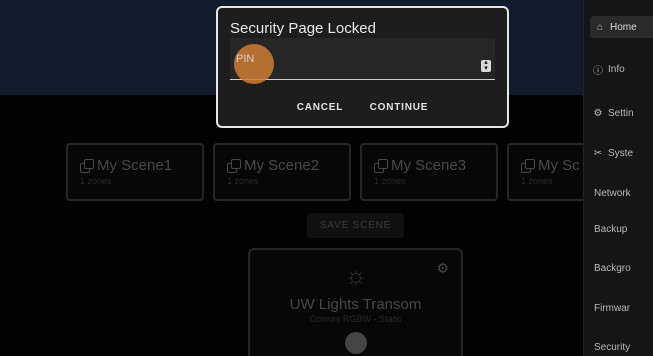  Describe the element at coordinates (622, 69) in the screenshot. I see `sidebar-item-info: ⓘ Info` at that location.